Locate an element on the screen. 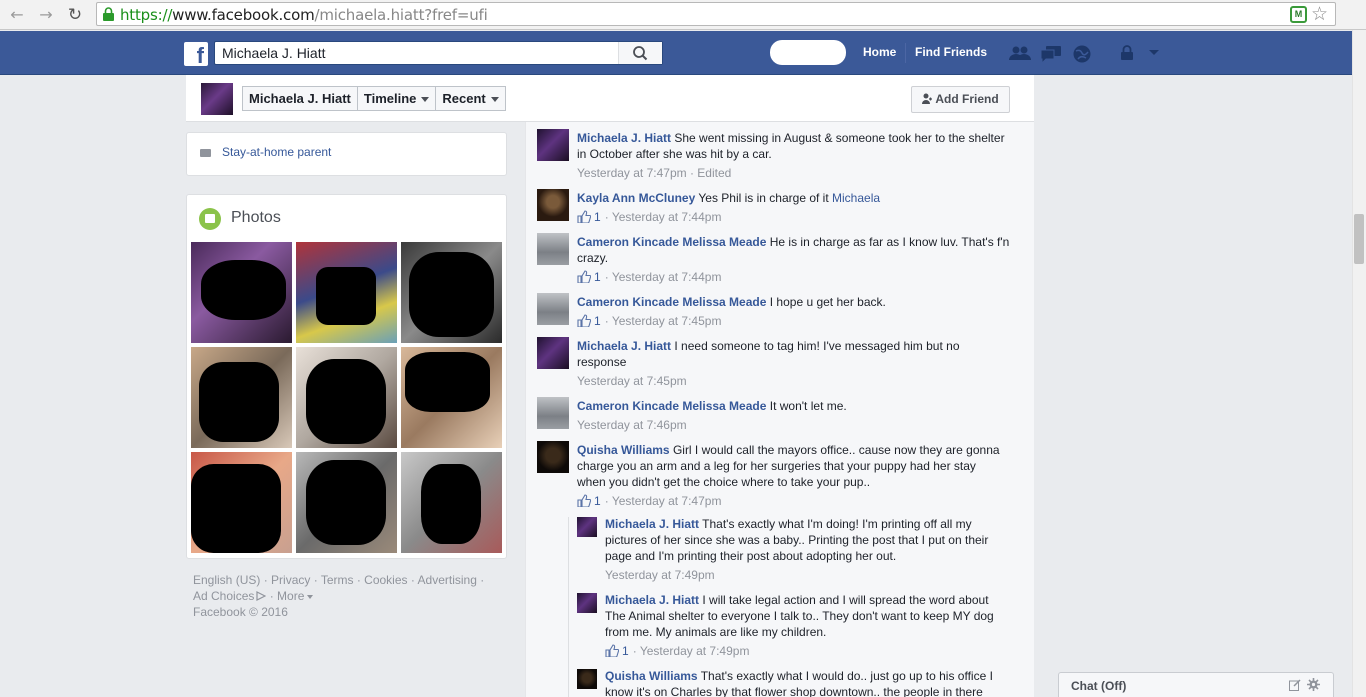  timeline-dropdown: Timeline is located at coordinates (396, 98).